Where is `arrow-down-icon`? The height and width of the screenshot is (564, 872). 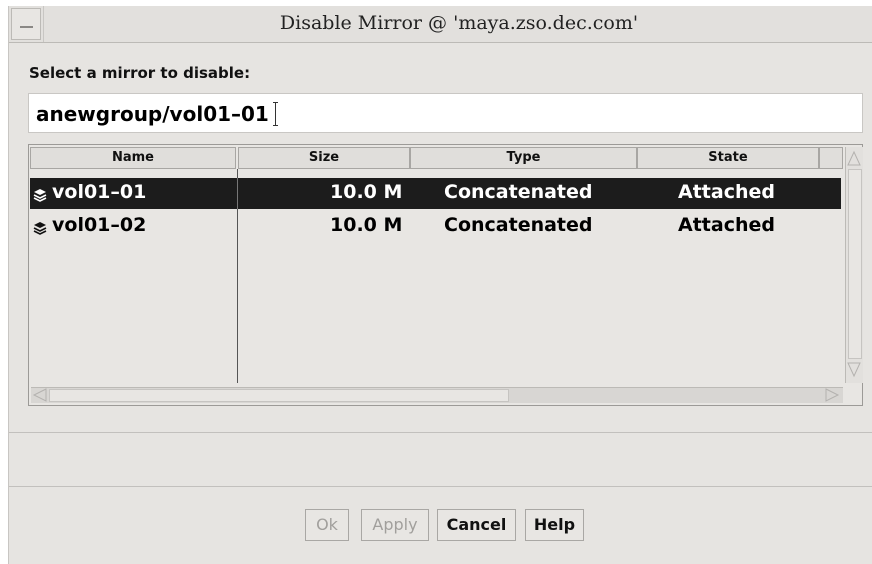 arrow-down-icon is located at coordinates (854, 370).